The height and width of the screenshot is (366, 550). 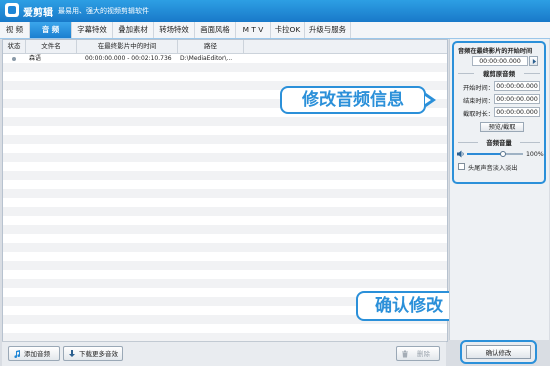 I want to click on row-time: 00:00:00.000 - 00:02:10.736, so click(x=128, y=58).